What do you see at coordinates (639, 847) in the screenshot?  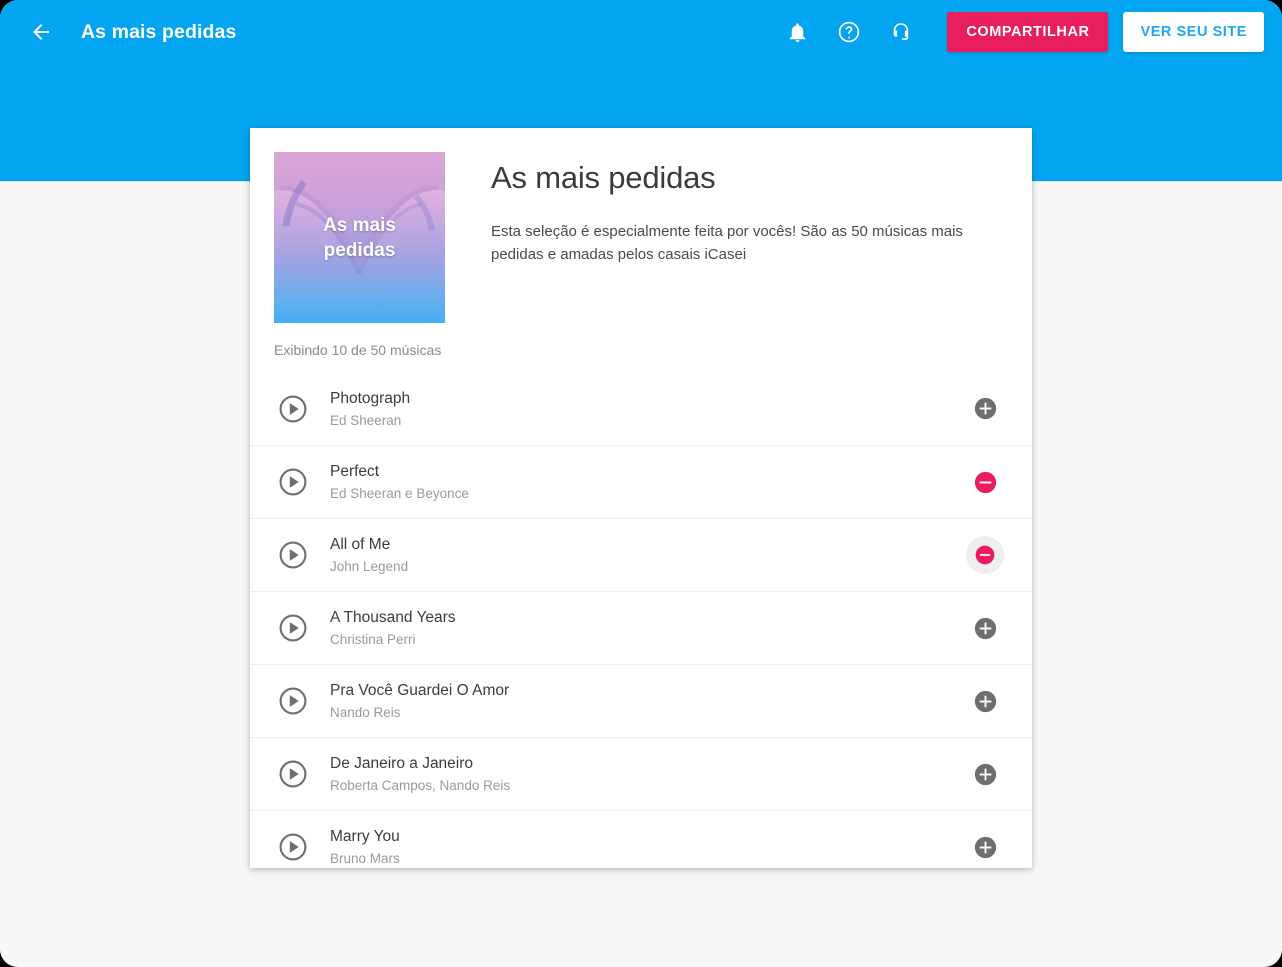 I see `song-info: Marry You Bruno Mars` at bounding box center [639, 847].